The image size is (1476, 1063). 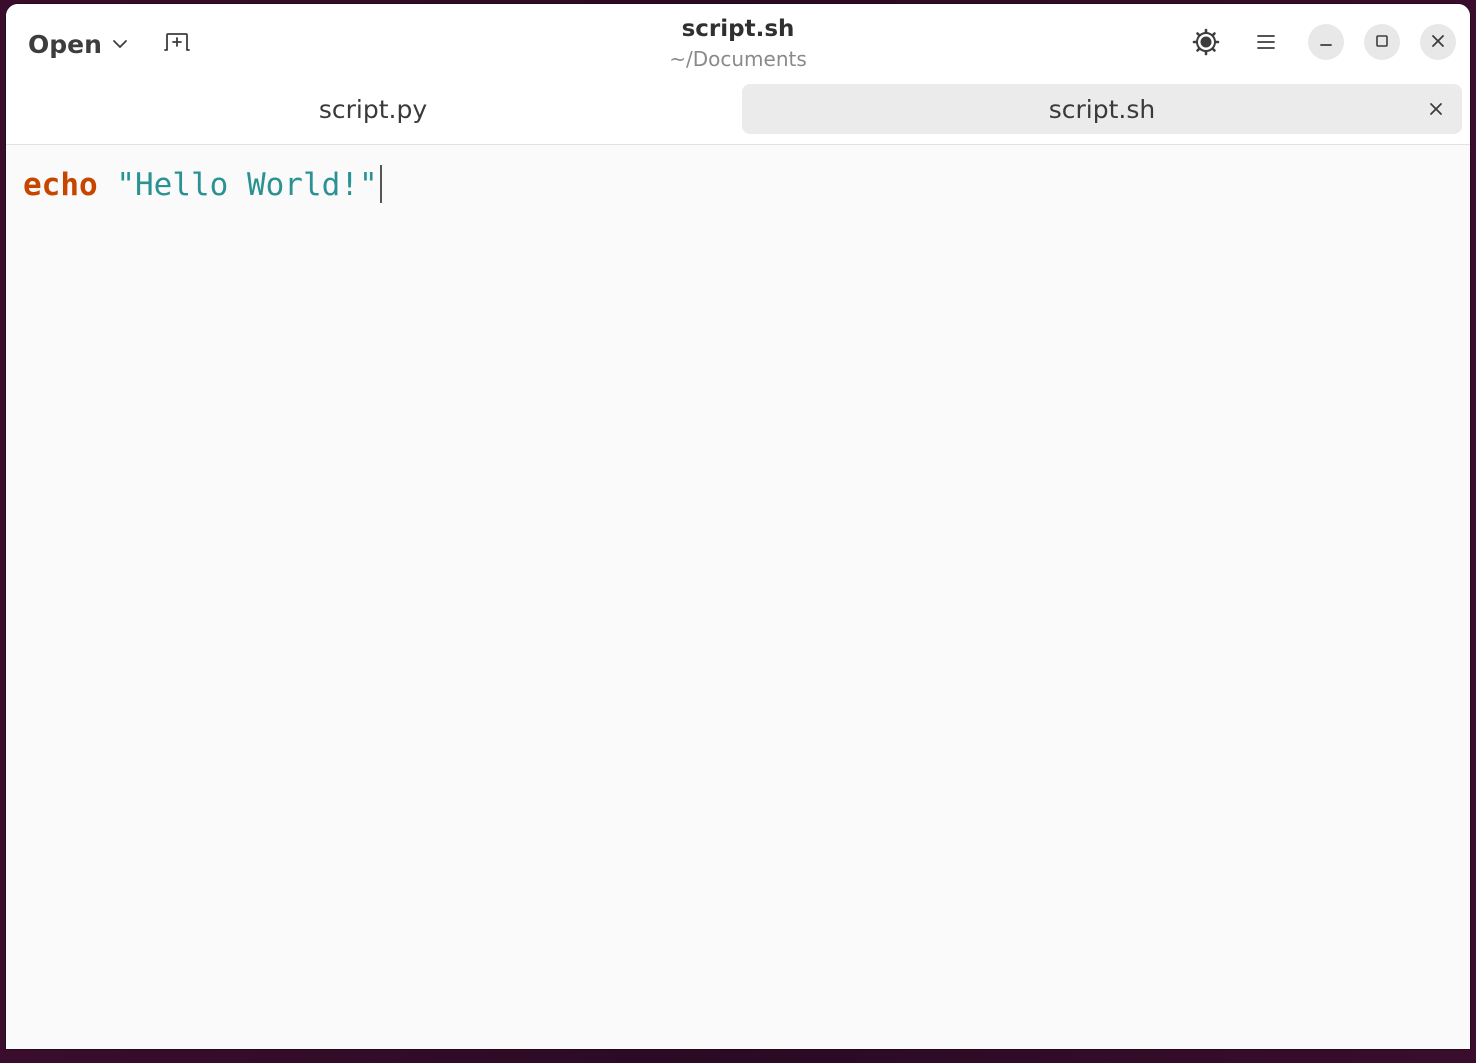 What do you see at coordinates (738, 29) in the screenshot?
I see `window-title: script.sh` at bounding box center [738, 29].